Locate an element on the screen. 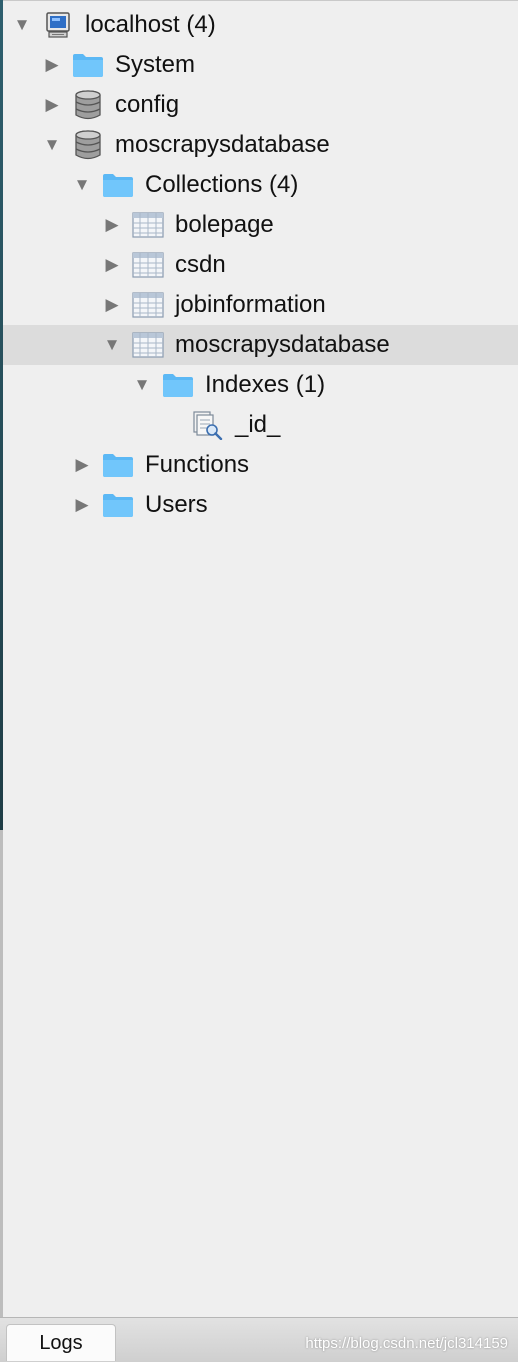 The width and height of the screenshot is (518, 1362). tree-node-collections: ▼ Collections (4) is located at coordinates (260, 185).